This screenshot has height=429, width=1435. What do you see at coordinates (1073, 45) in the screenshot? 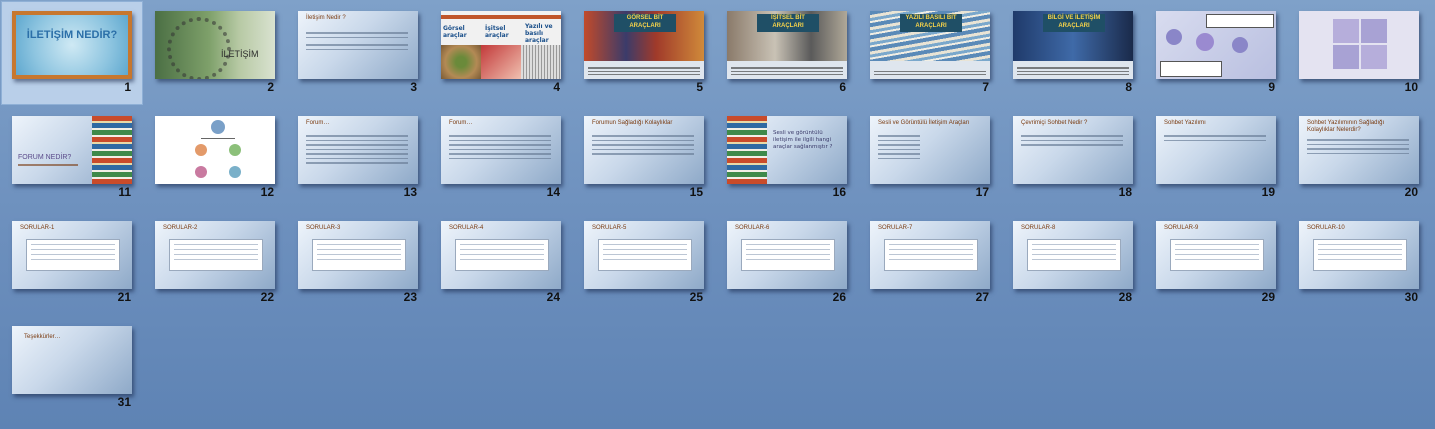
I see `slide-thumbnail: BİLGİ VE İLETİŞİM ARAÇLARI` at bounding box center [1073, 45].